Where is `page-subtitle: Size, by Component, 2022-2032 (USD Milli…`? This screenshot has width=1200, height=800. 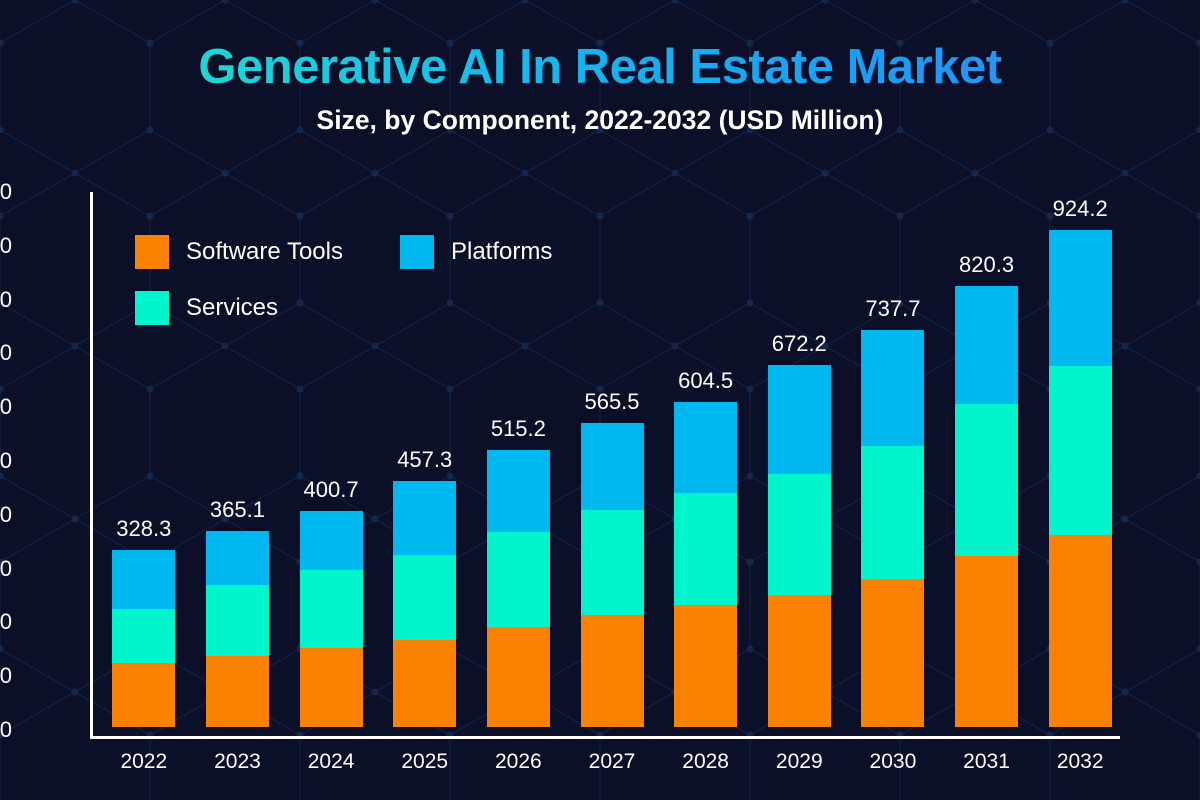 page-subtitle: Size, by Component, 2022-2032 (USD Milli… is located at coordinates (600, 120).